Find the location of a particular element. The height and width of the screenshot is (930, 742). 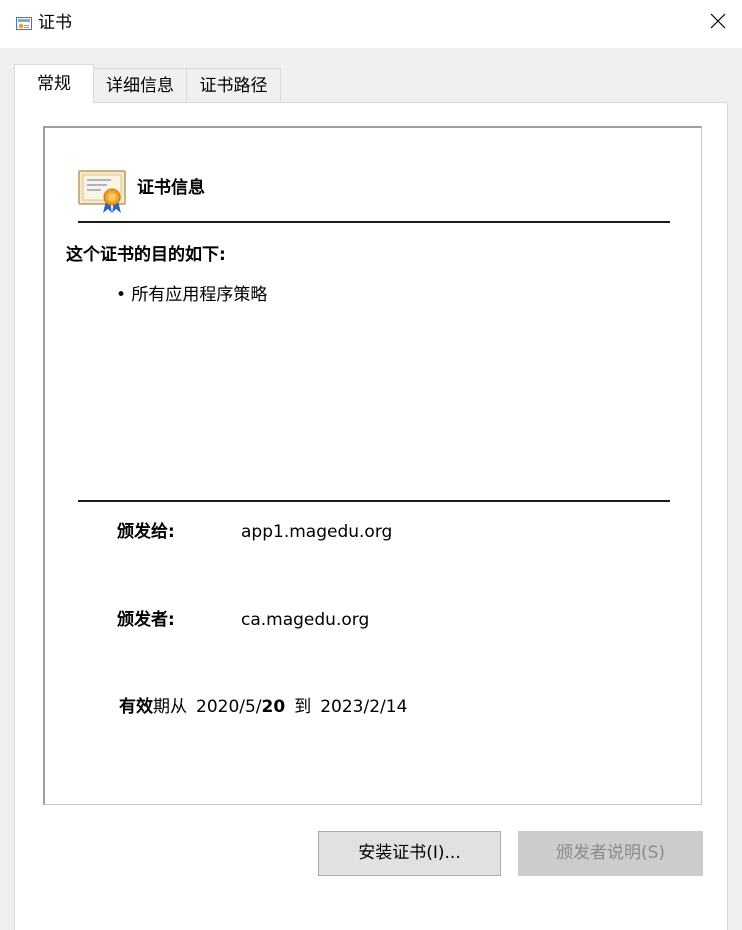

validity-label-bold: 有效 is located at coordinates (136, 707).